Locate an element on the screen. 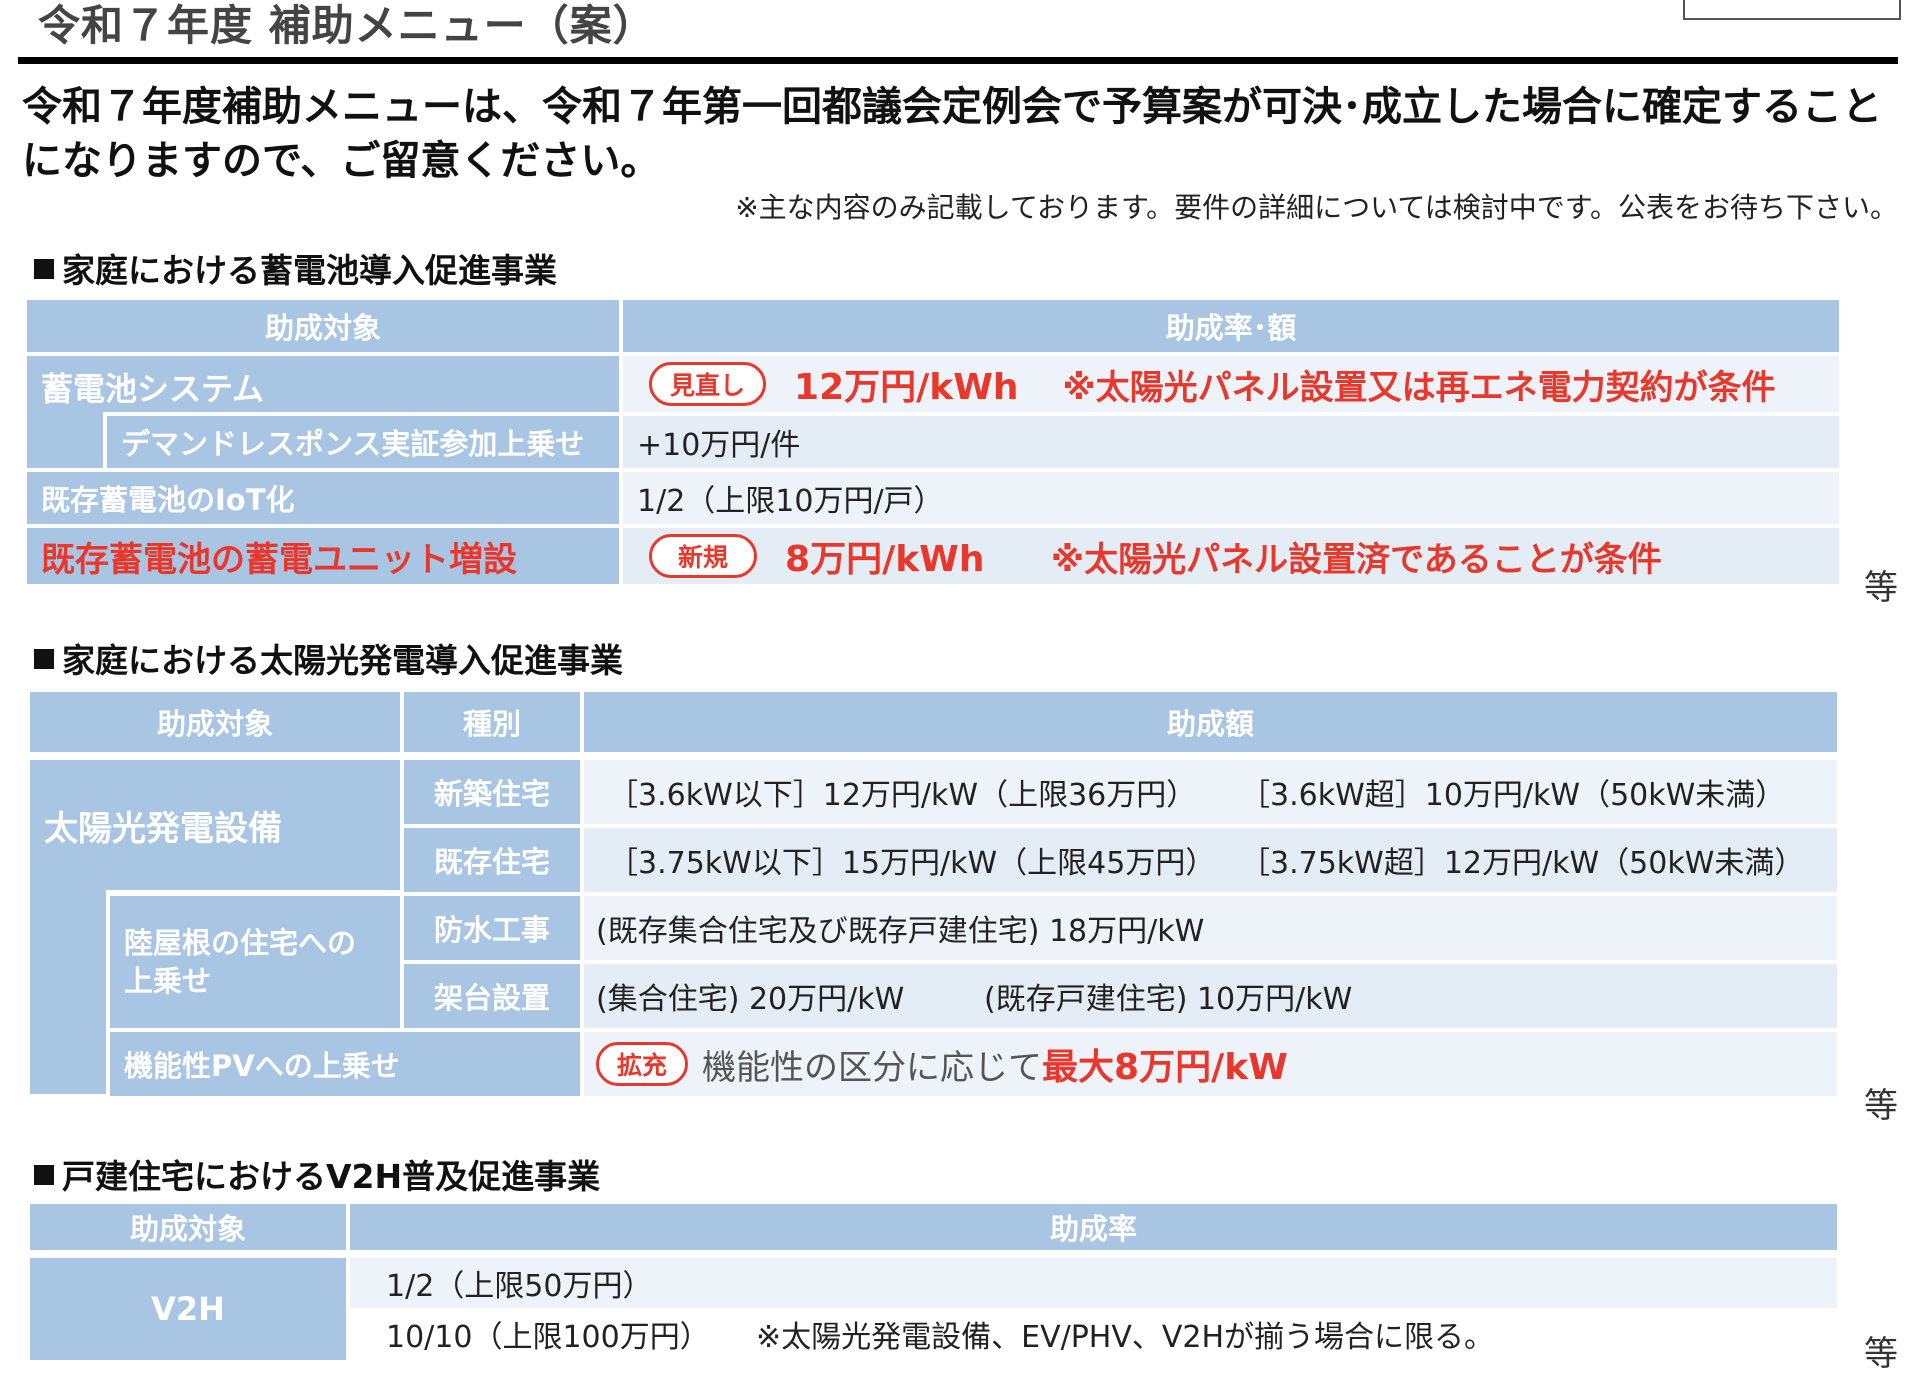 The image size is (1914, 1375). mount-detached: (既存戸建住宅) 10万円/kW is located at coordinates (1168, 999).